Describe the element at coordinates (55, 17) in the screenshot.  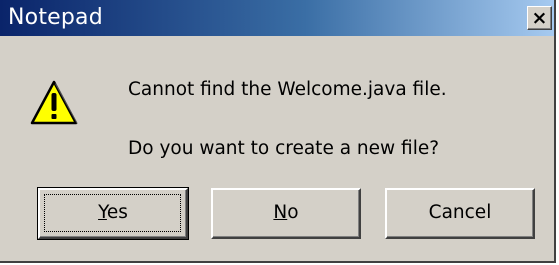
I see `window-title: Notepad` at that location.